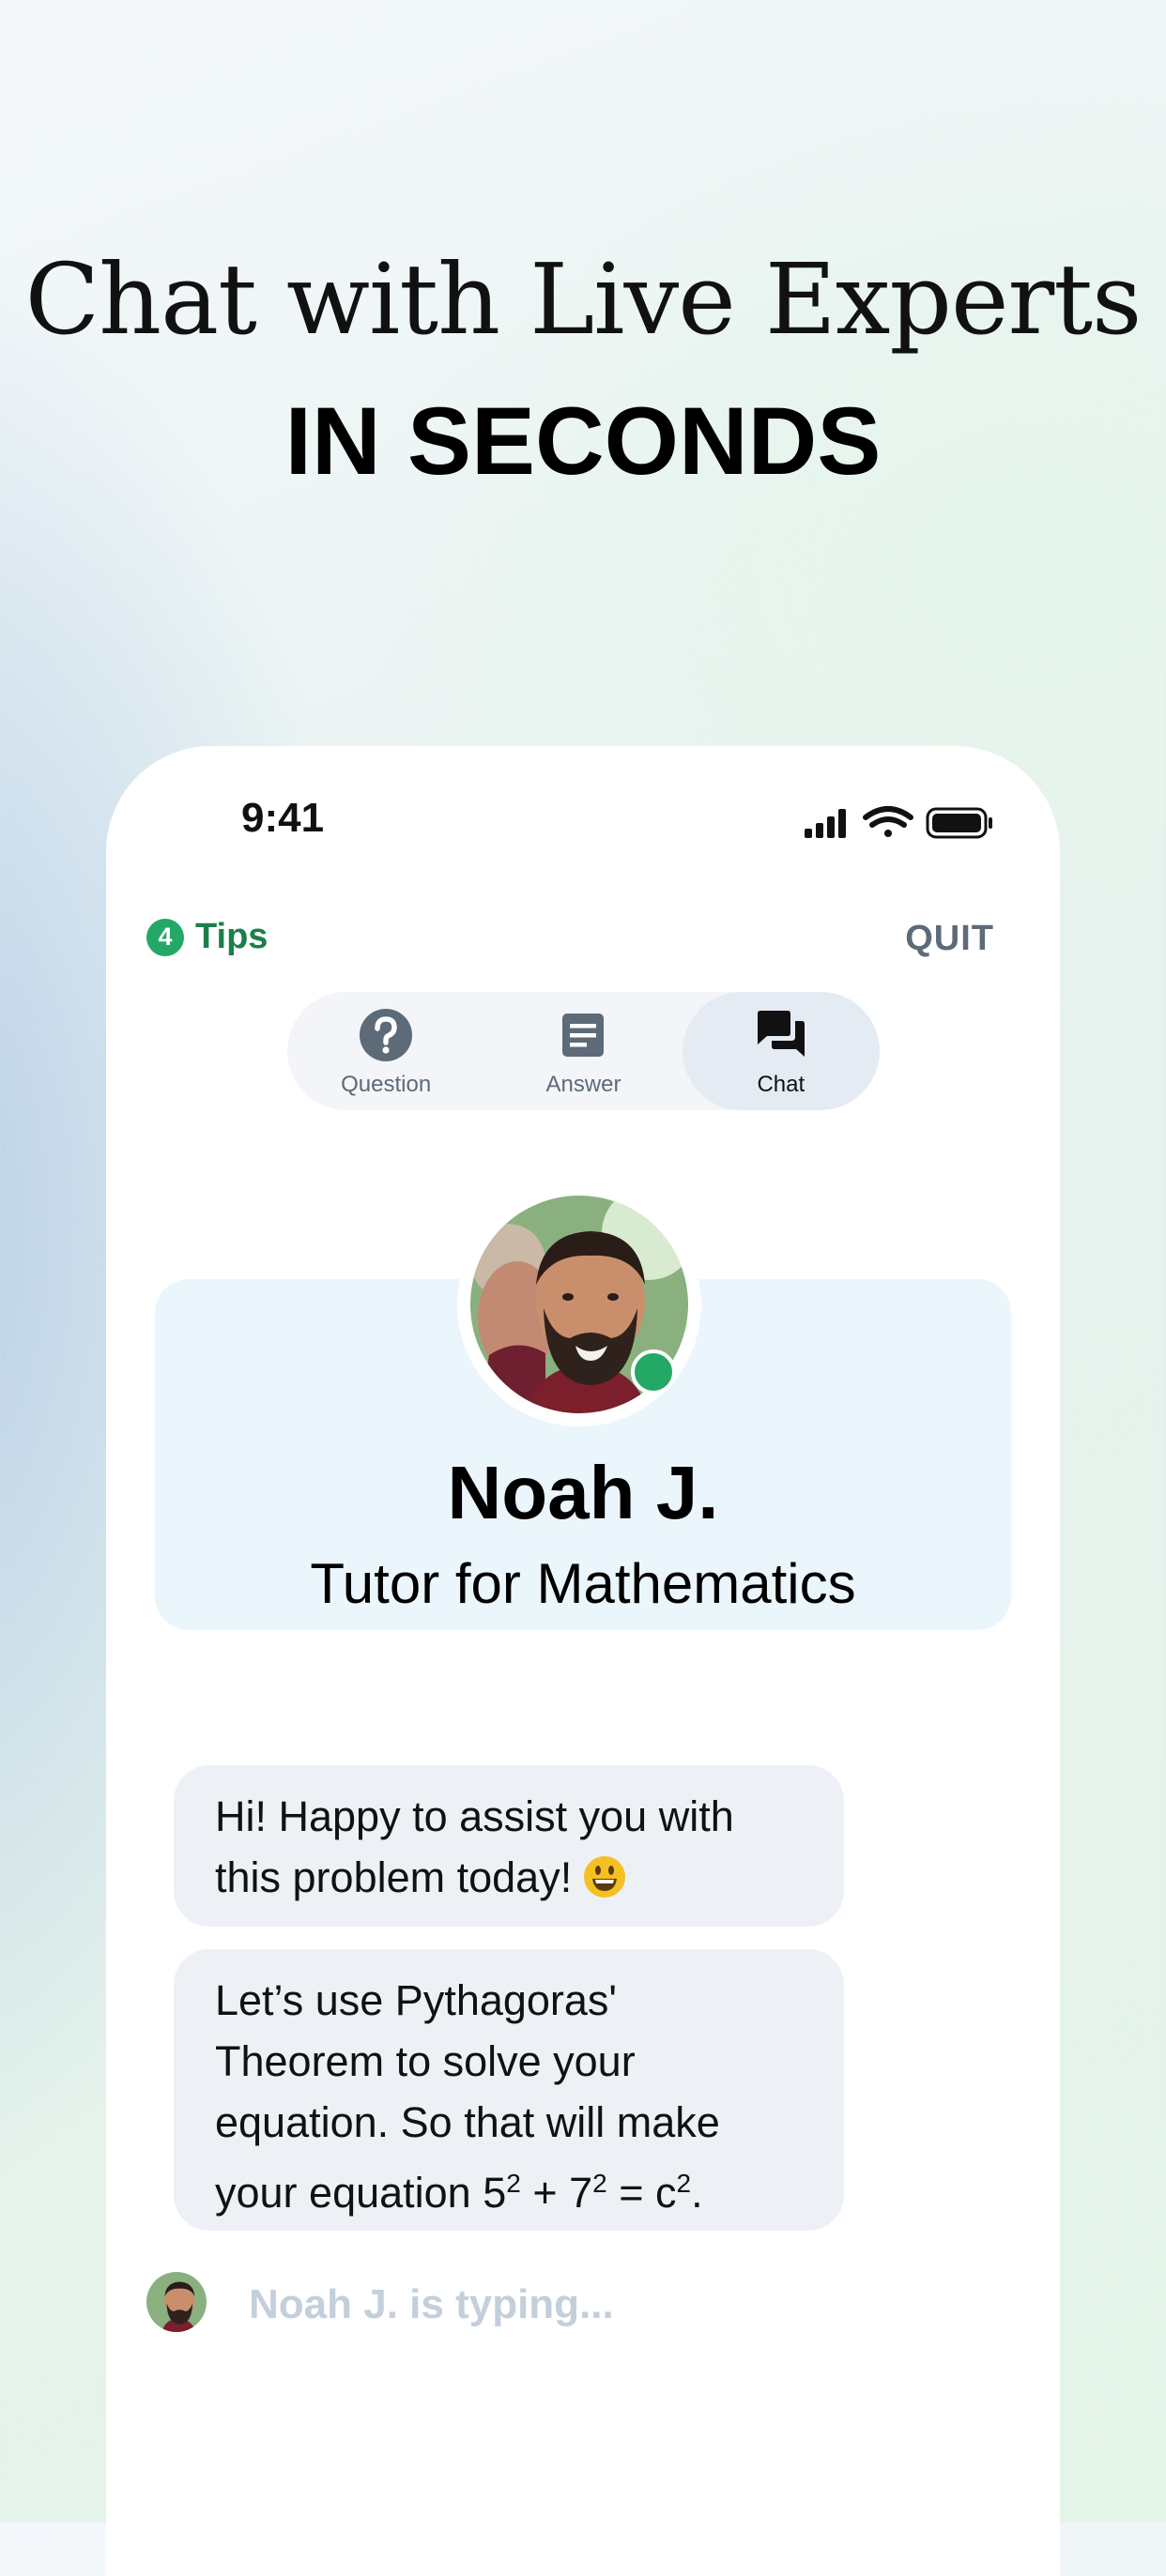 This screenshot has width=1166, height=2576. Describe the element at coordinates (583, 299) in the screenshot. I see `marketing-headline: Chat with Live Experts` at that location.